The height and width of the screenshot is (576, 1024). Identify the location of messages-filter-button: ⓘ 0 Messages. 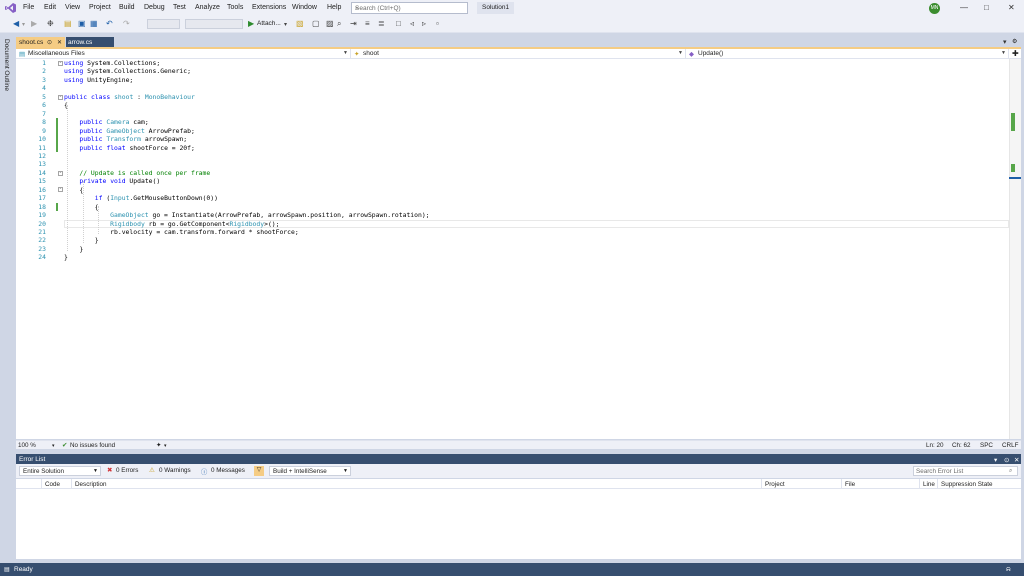
(226, 471).